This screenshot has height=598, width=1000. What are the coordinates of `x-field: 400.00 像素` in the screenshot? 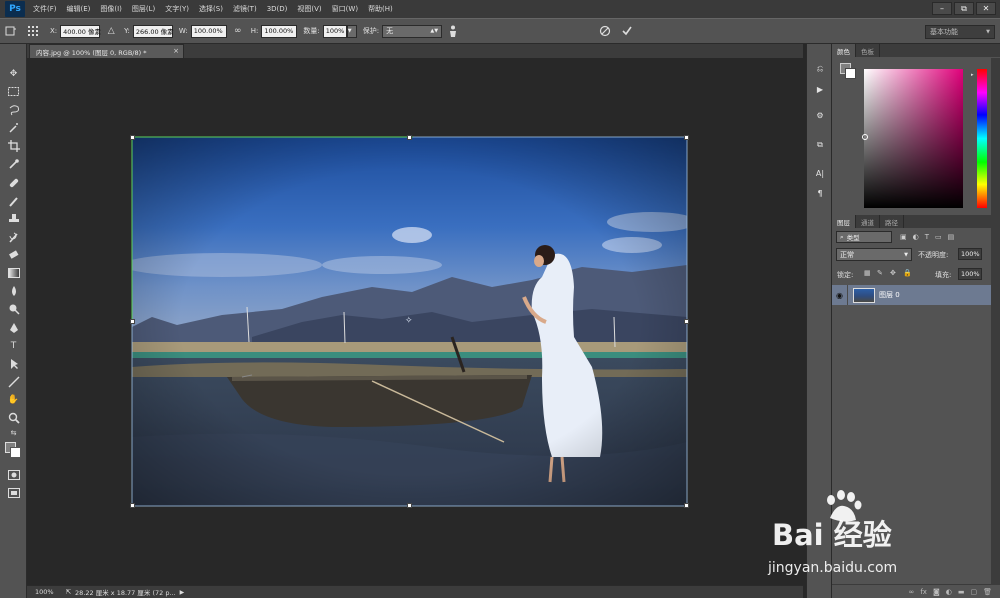 It's located at (80, 31).